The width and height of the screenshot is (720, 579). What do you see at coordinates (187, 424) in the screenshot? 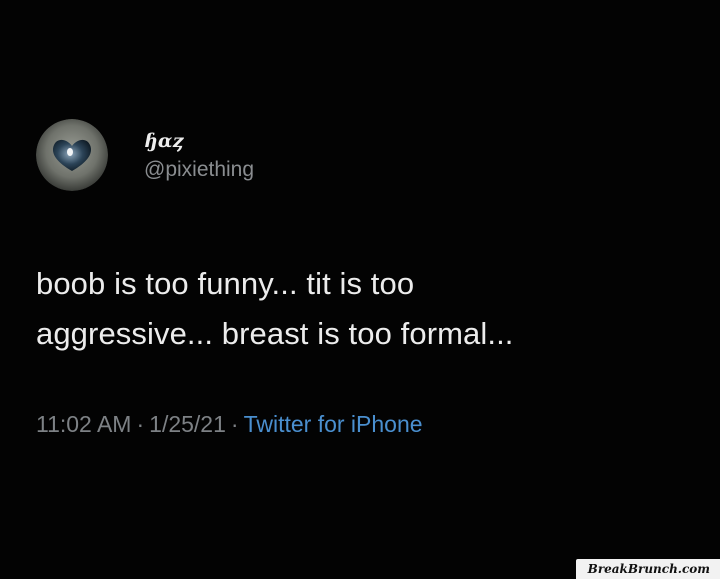
I see `tweet-date: 1/25/21` at bounding box center [187, 424].